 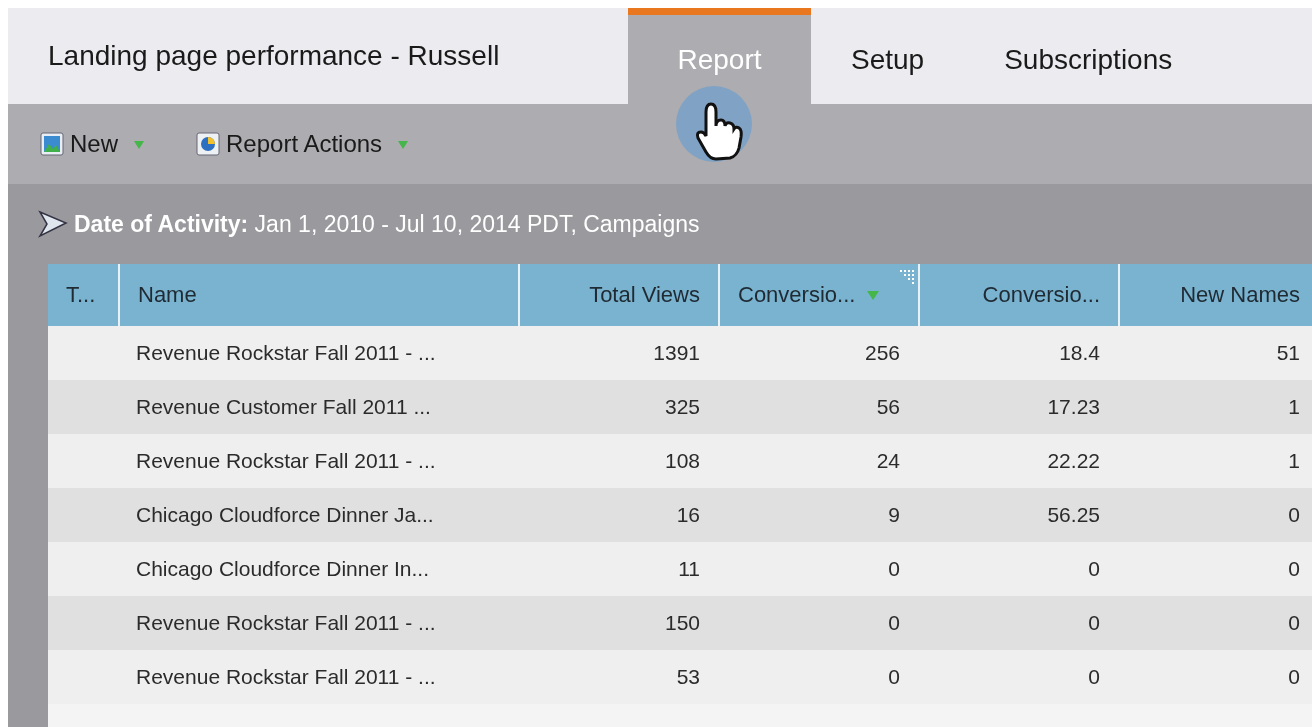 I want to click on number-cell: 18.4, so click(x=1079, y=353).